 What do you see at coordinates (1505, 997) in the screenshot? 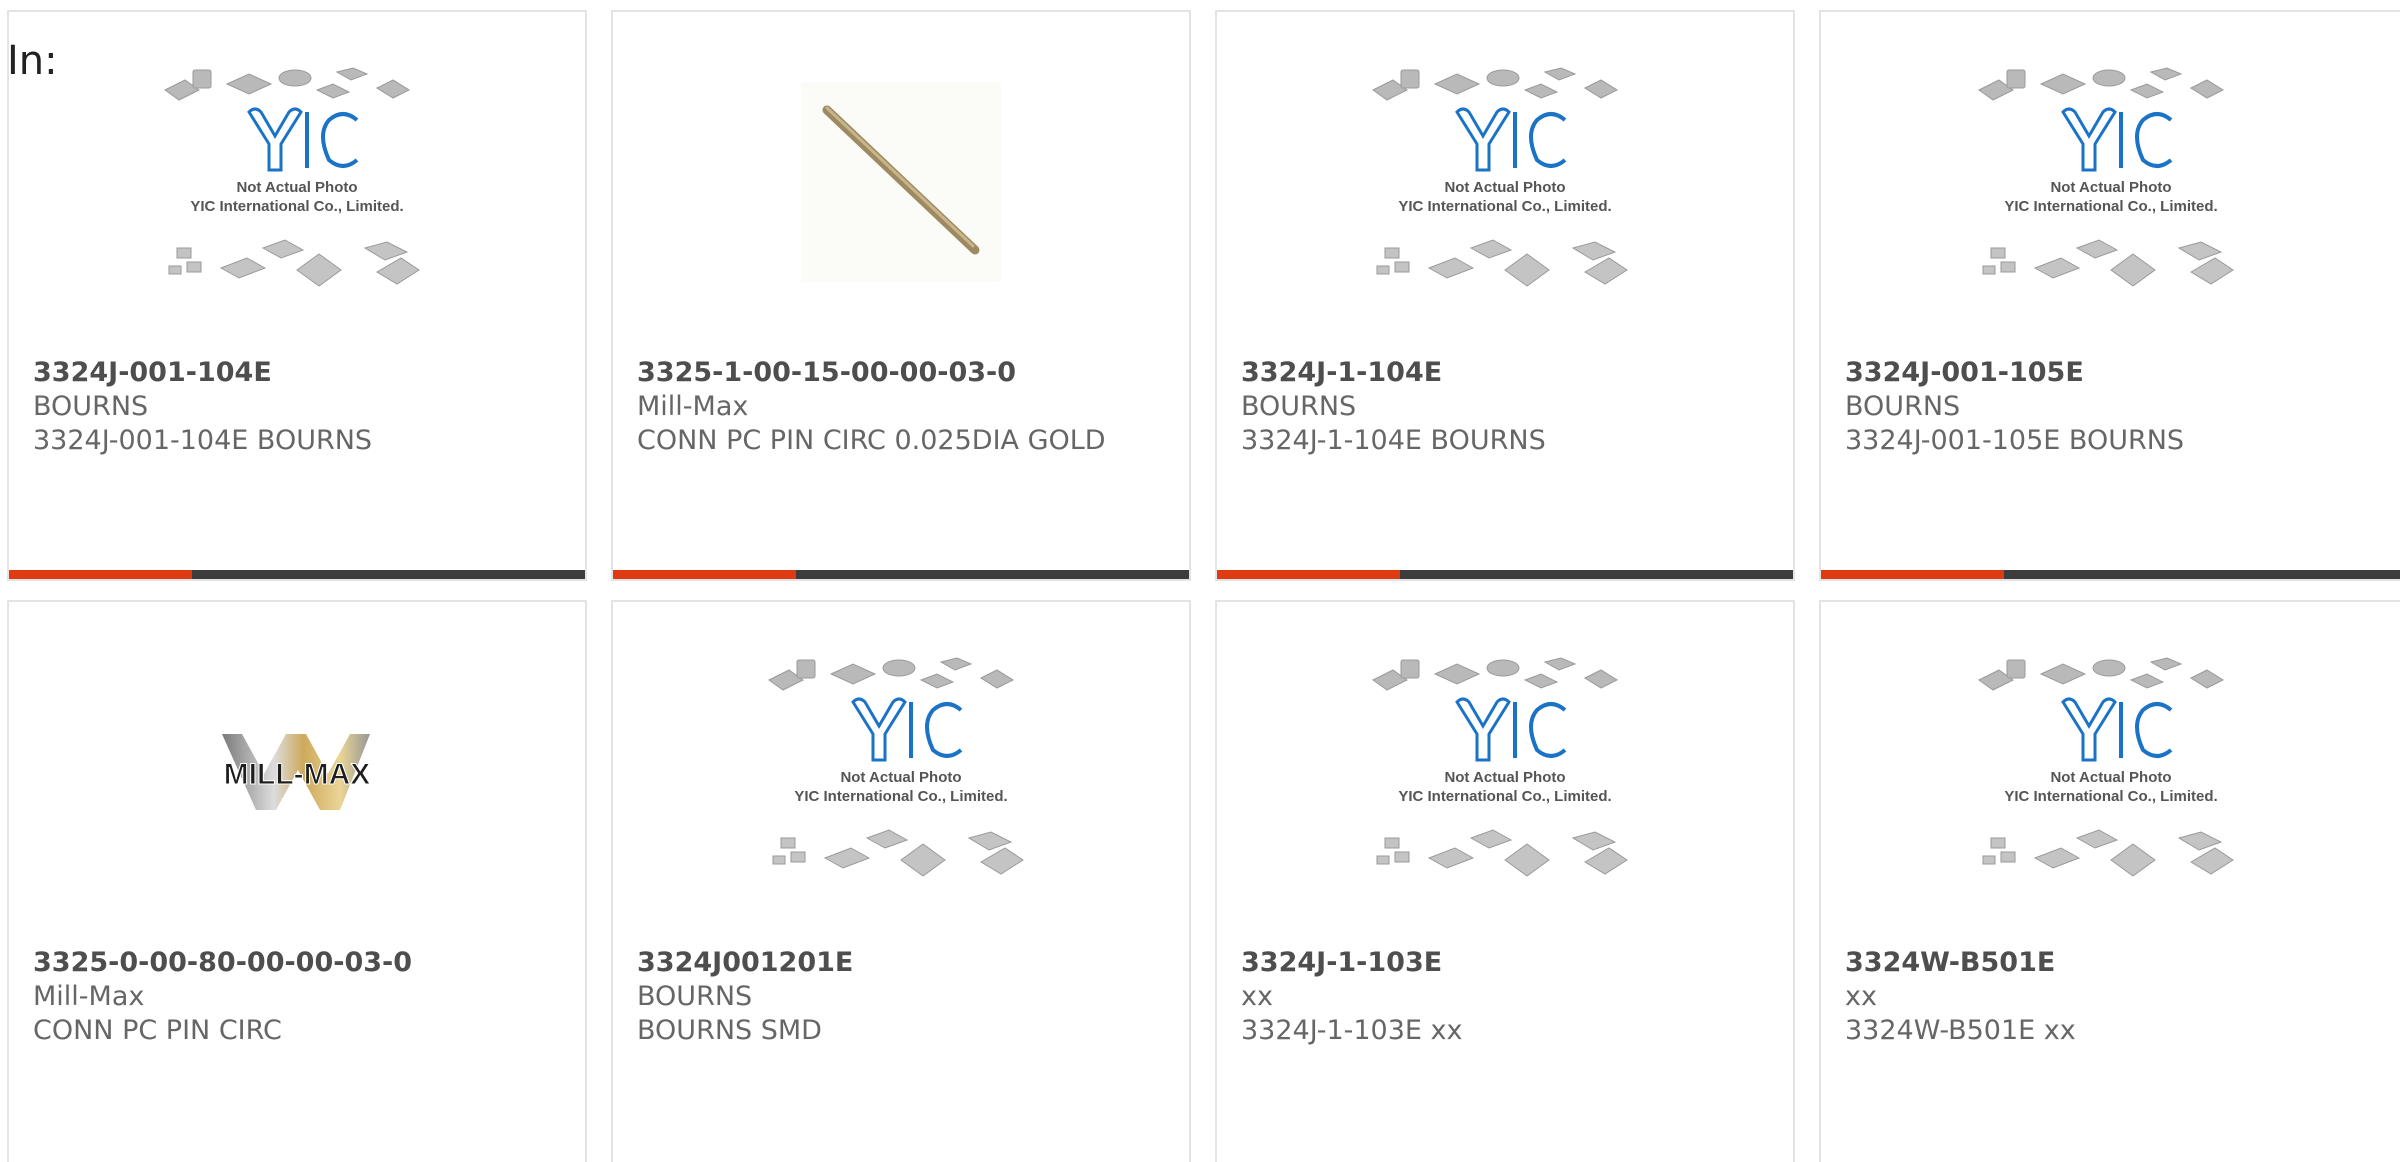
I see `product-info: 3324J-1-103E xx 3324J-1-103E xx` at bounding box center [1505, 997].